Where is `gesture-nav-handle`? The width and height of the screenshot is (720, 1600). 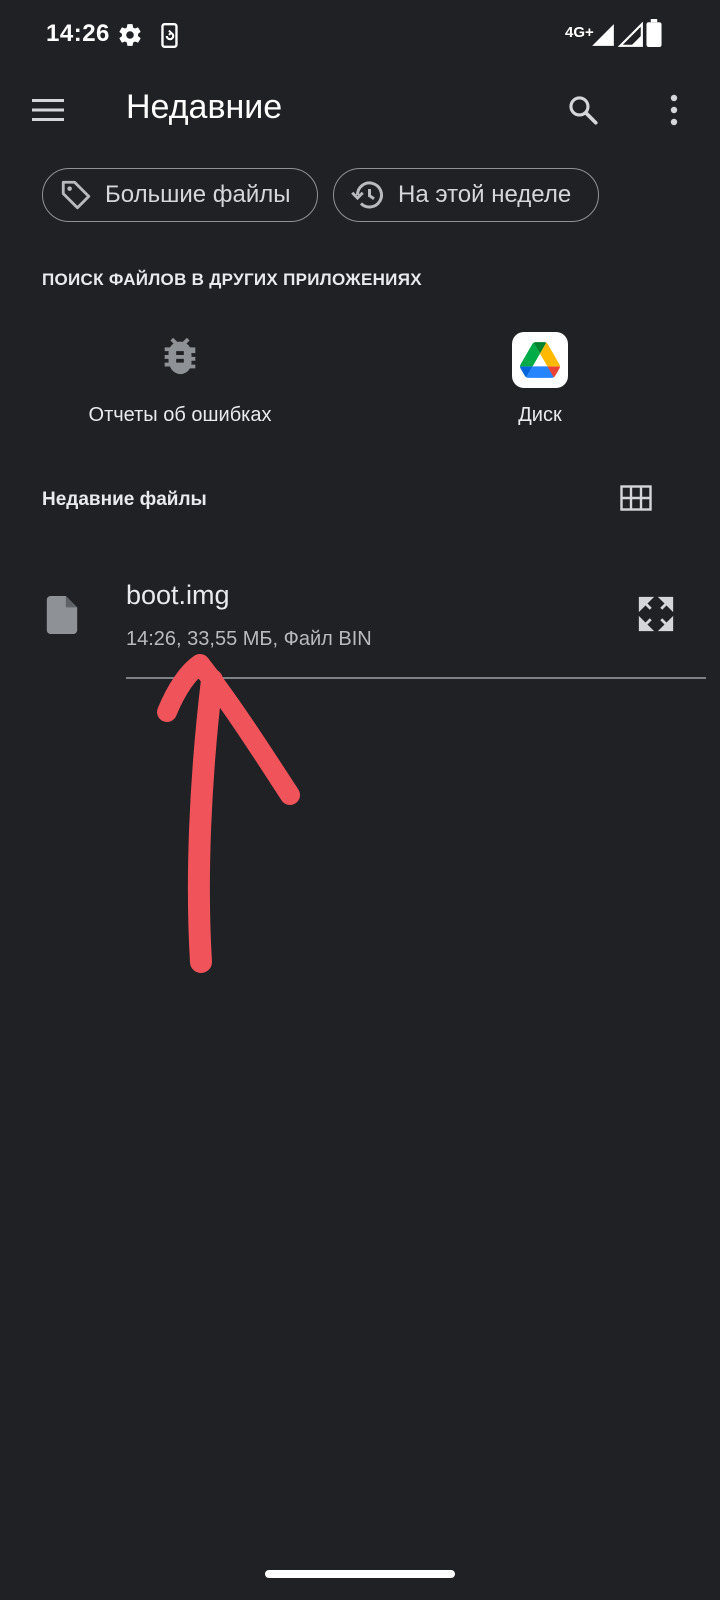
gesture-nav-handle is located at coordinates (360, 1574).